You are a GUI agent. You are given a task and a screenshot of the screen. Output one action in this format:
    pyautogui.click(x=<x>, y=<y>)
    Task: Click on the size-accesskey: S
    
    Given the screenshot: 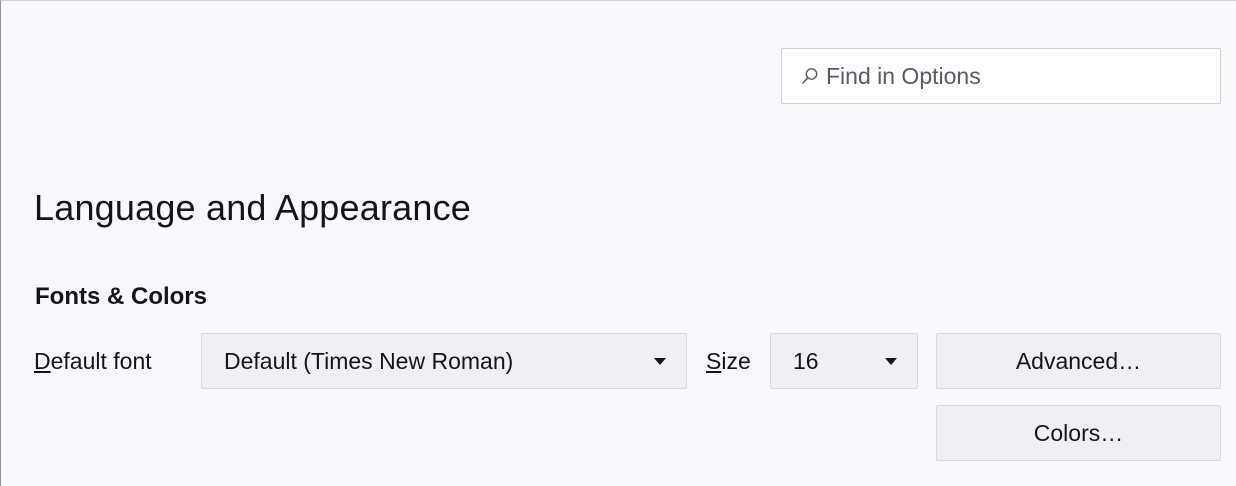 What is the action you would take?
    pyautogui.click(x=714, y=361)
    